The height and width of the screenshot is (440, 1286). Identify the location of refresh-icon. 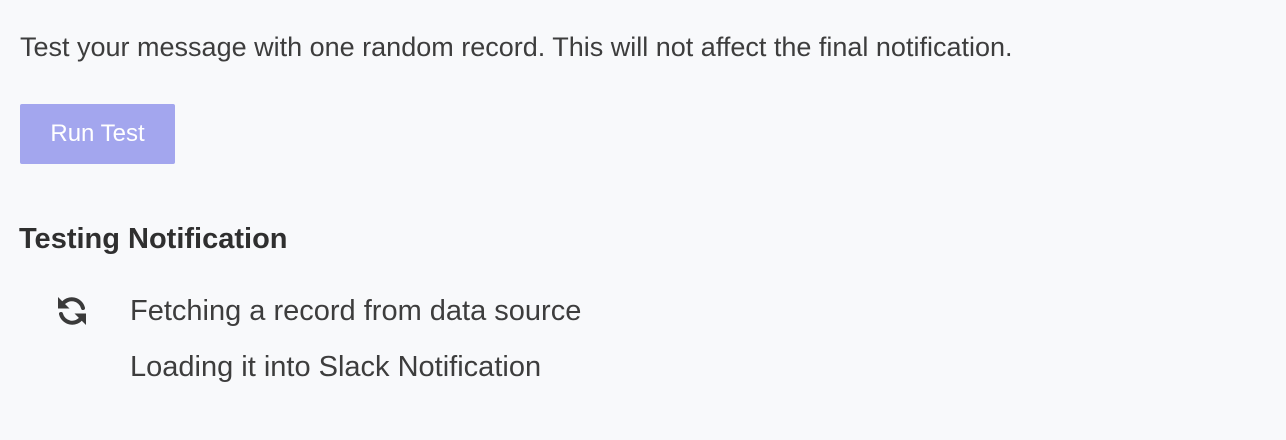
(72, 311).